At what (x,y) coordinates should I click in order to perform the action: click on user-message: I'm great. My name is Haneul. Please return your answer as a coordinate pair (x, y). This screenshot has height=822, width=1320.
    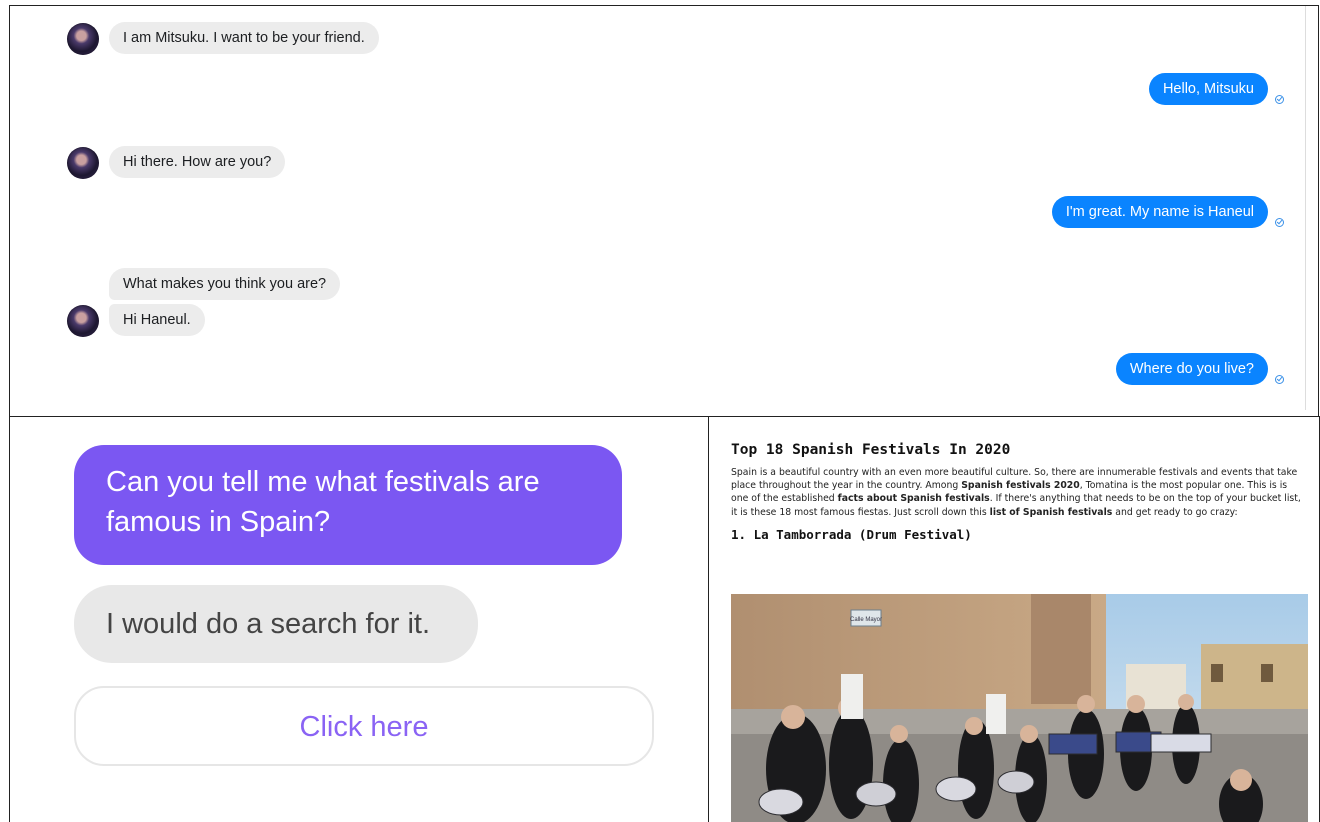
    Looking at the image, I should click on (1159, 212).